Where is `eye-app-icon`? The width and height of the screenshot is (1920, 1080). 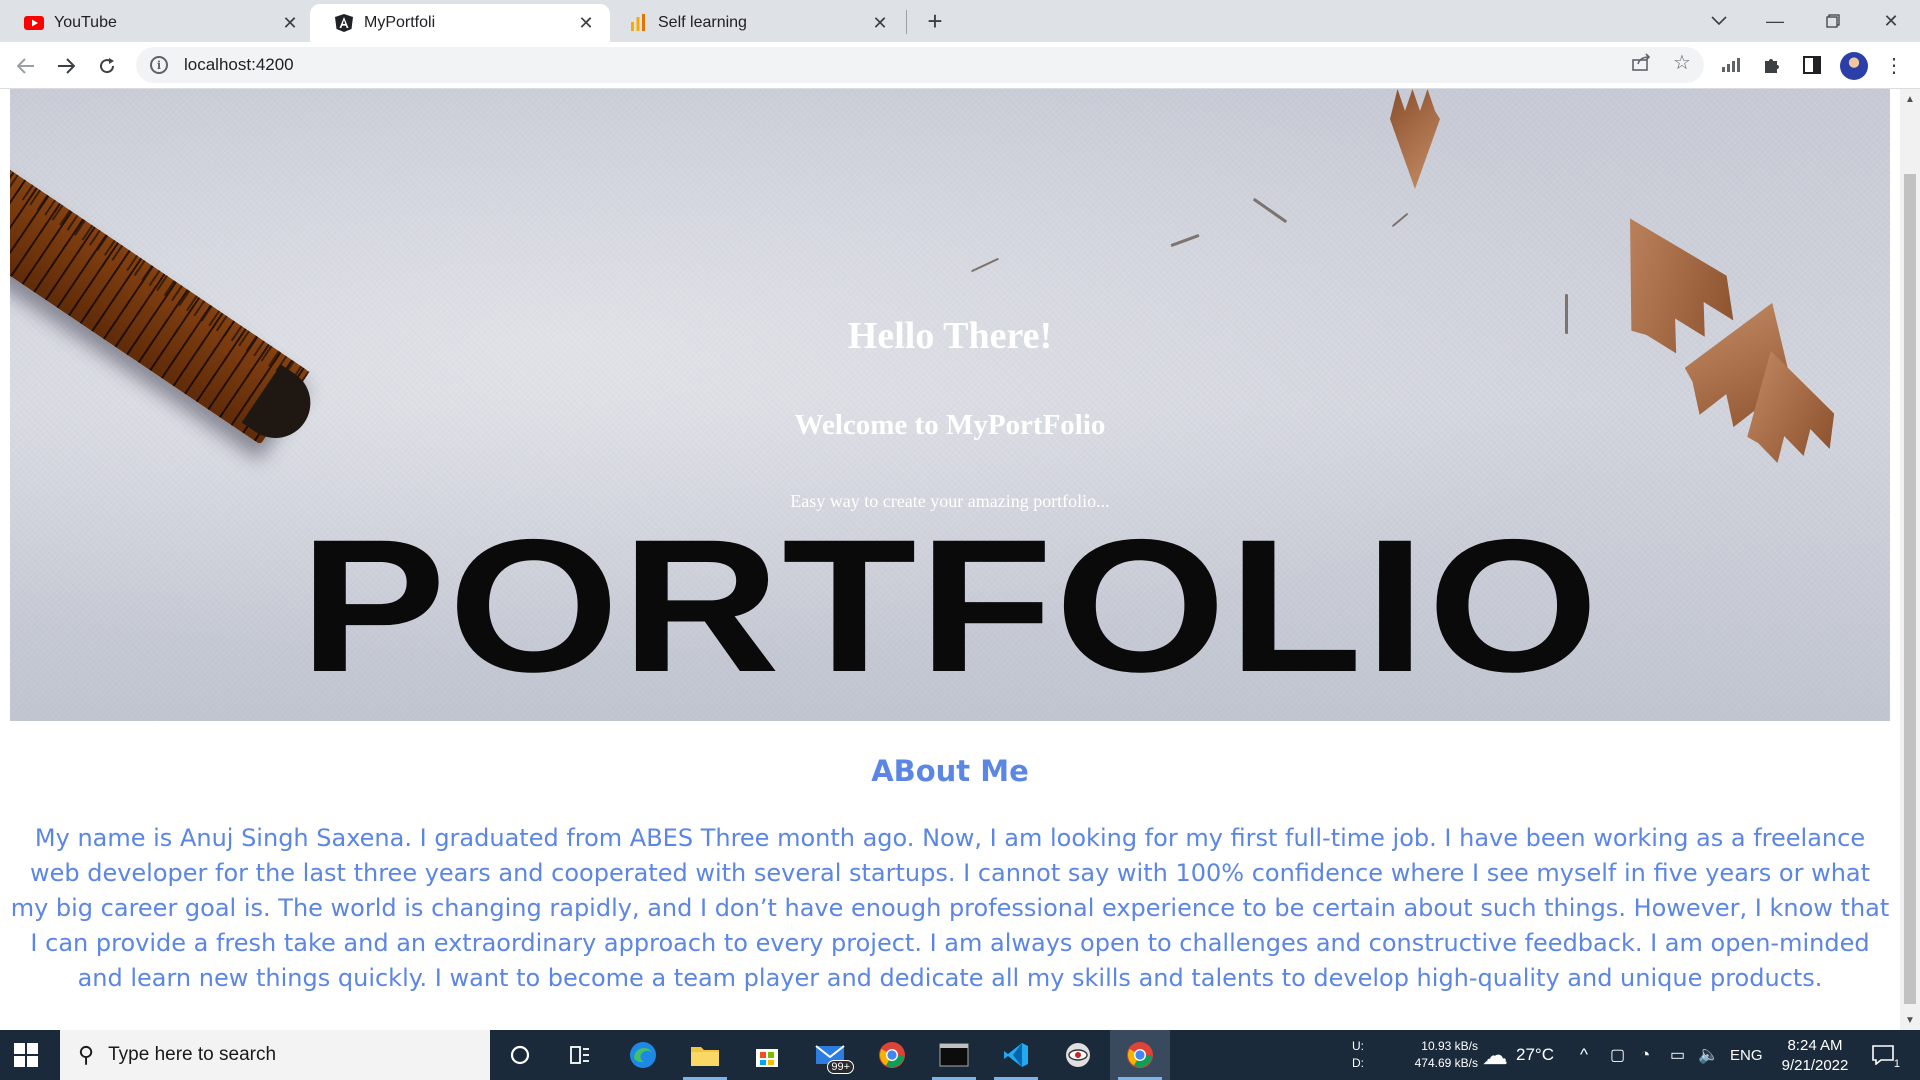 eye-app-icon is located at coordinates (1078, 1055).